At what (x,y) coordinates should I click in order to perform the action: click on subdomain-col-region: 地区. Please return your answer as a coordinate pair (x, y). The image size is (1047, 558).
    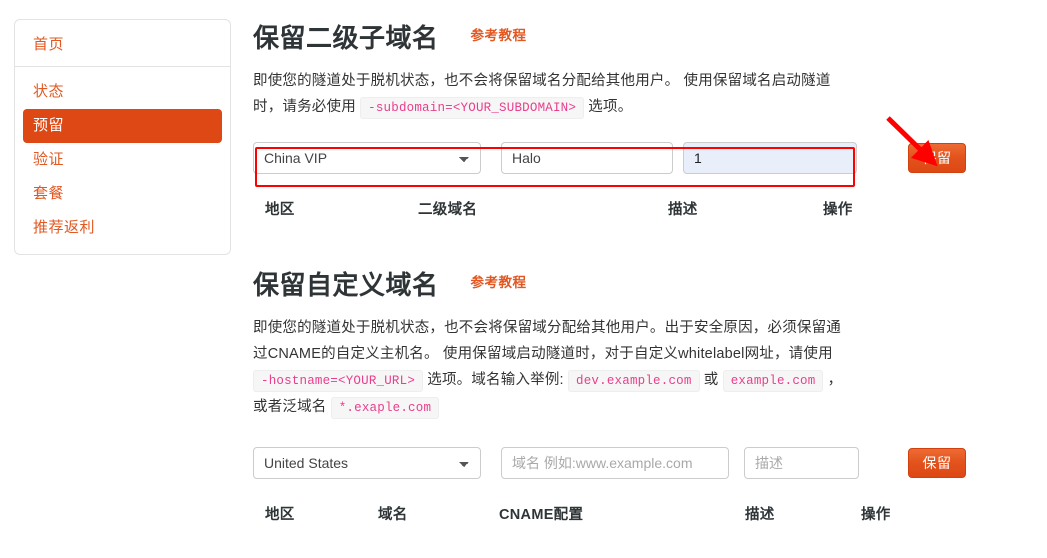
    Looking at the image, I should click on (280, 210).